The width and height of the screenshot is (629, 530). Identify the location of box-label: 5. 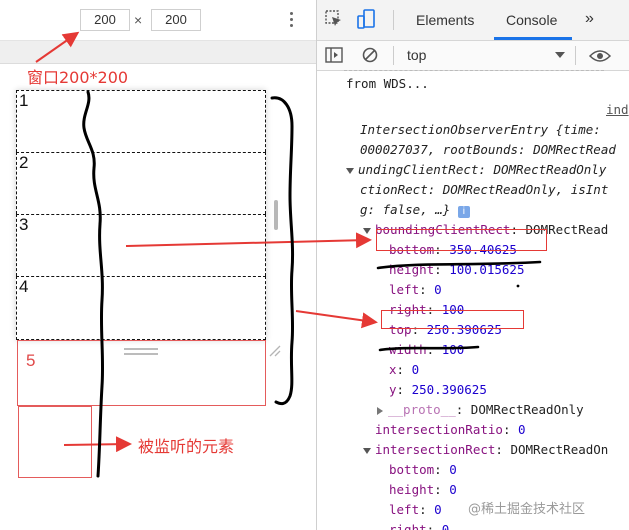
(31, 360).